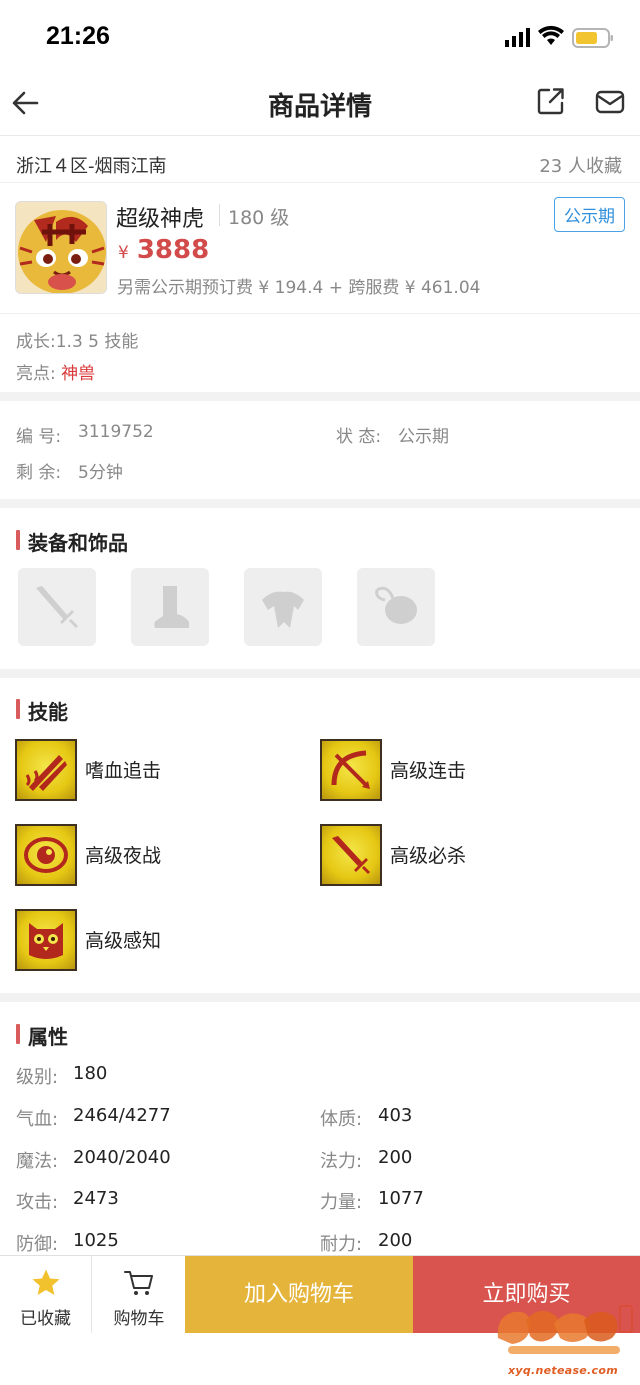 This screenshot has height=1385, width=640. I want to click on battery-icon, so click(592, 38).